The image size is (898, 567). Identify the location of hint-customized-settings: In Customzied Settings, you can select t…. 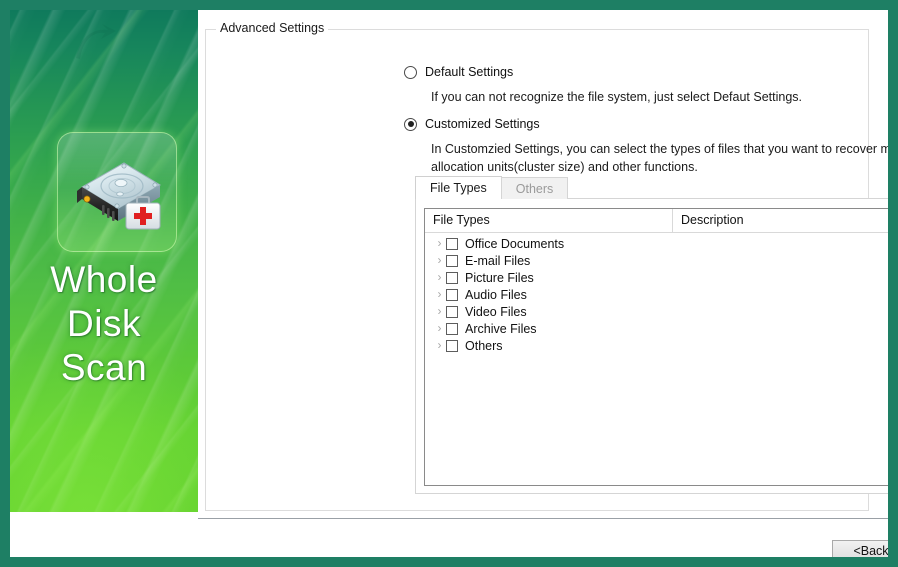
(659, 158).